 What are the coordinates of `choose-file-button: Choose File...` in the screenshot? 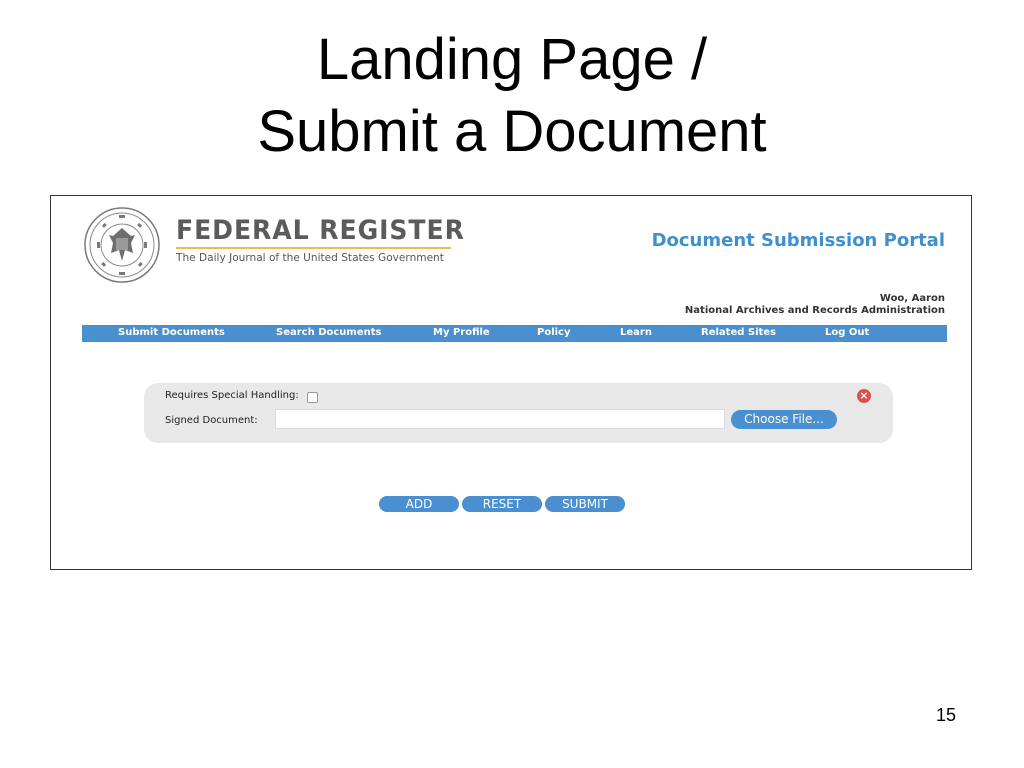 It's located at (784, 419).